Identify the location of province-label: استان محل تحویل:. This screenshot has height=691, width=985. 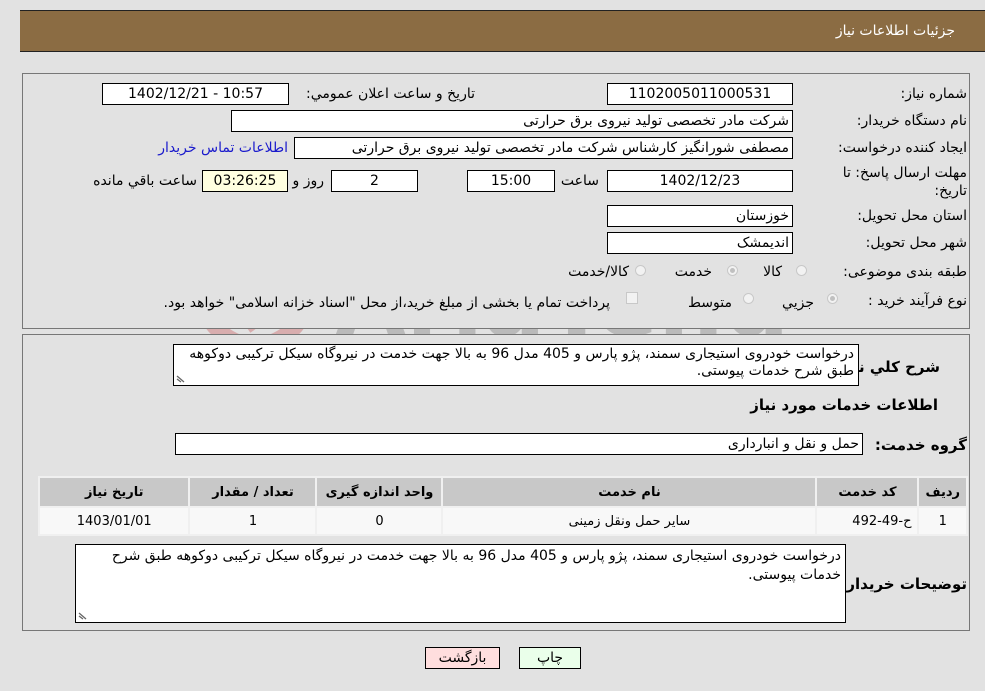
(912, 216).